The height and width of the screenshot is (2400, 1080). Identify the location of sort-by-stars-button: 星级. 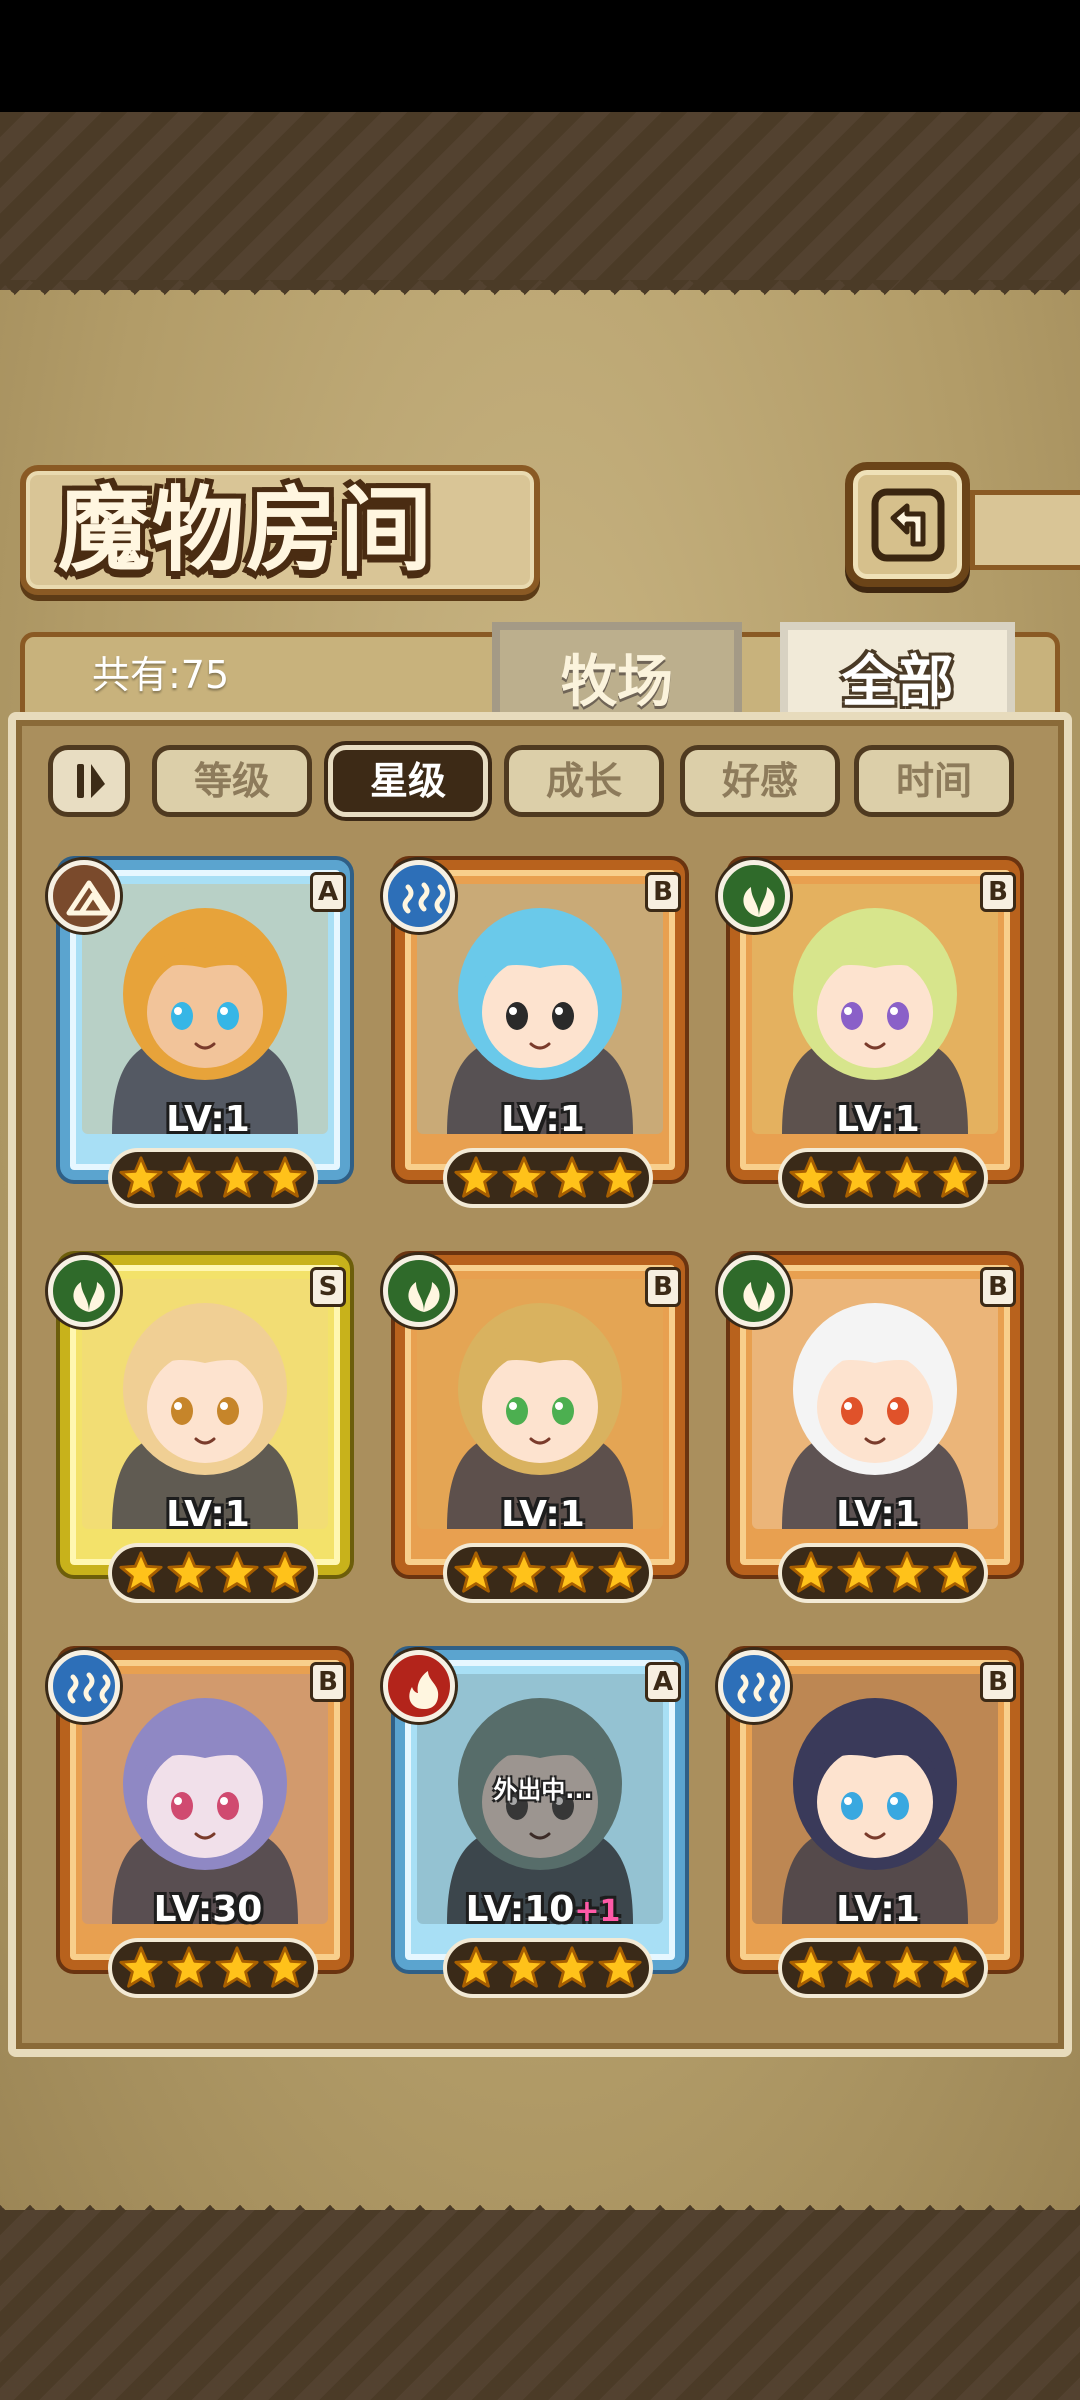
(408, 781).